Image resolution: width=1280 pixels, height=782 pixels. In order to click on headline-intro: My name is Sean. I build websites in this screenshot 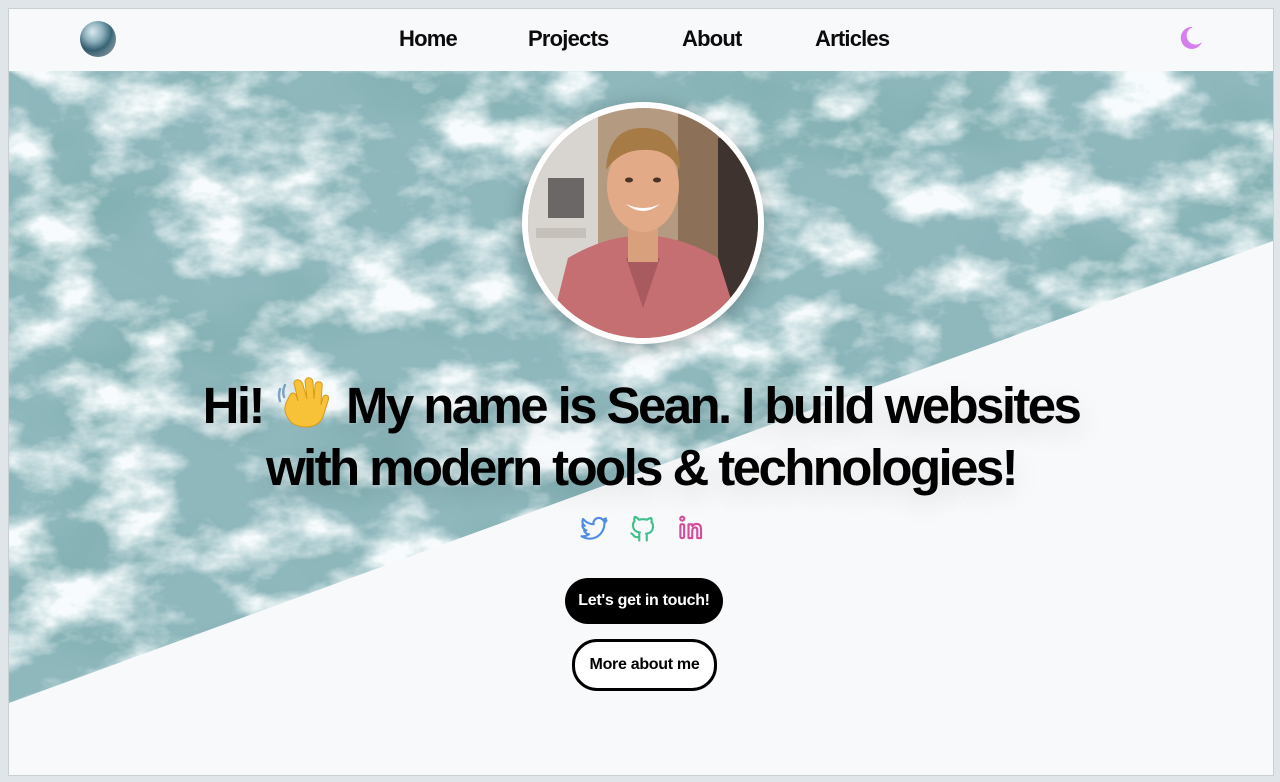, I will do `click(714, 405)`.